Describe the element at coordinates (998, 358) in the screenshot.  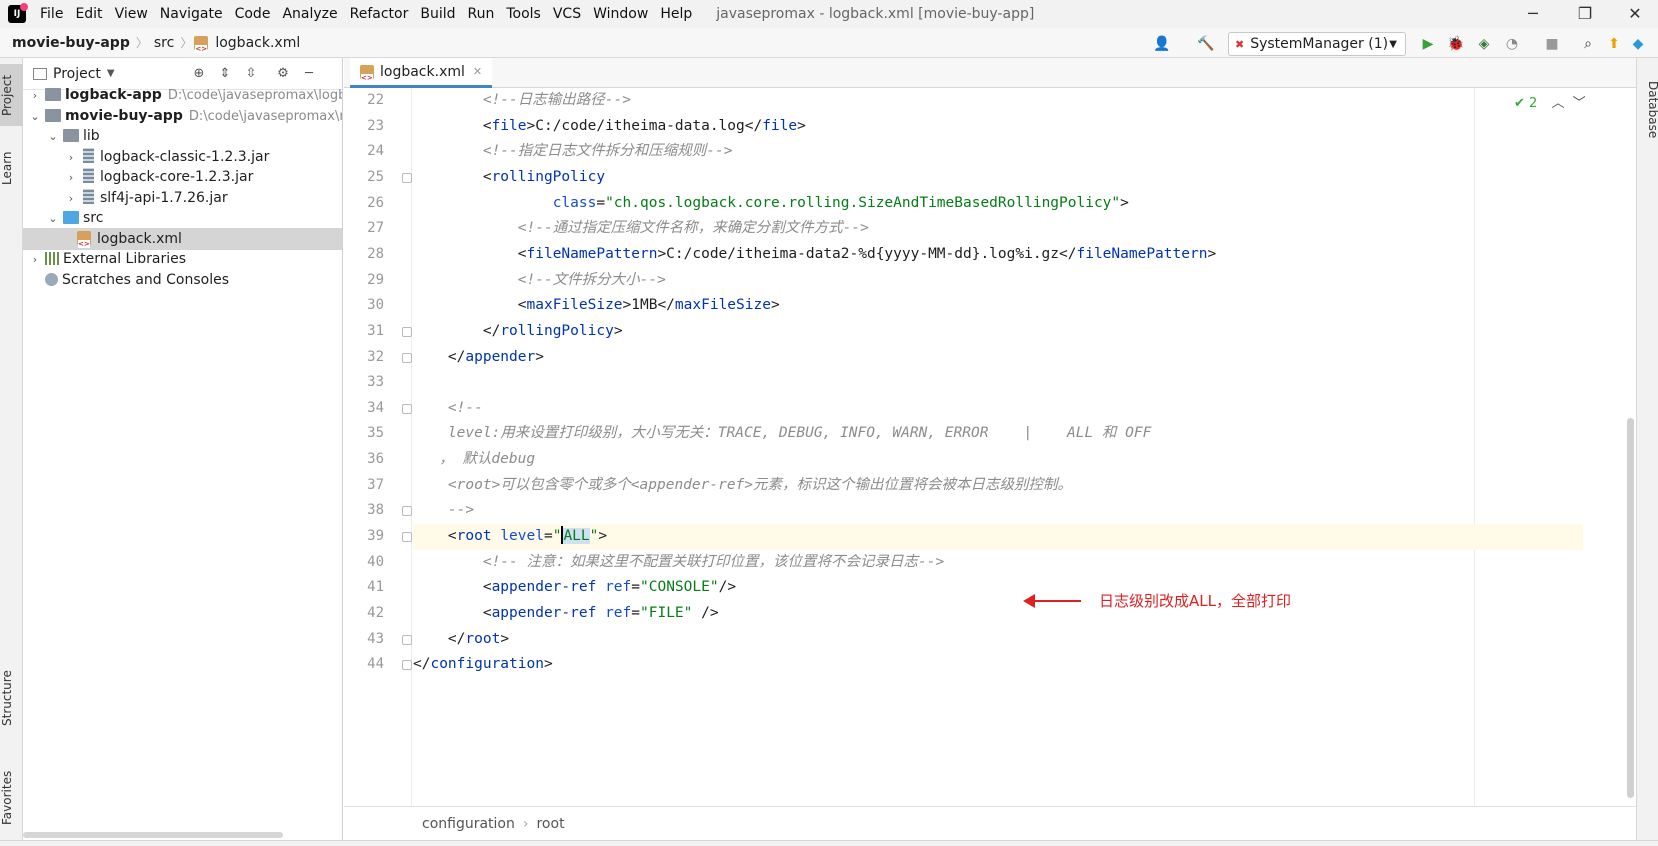
I see `code-line: </appender>` at that location.